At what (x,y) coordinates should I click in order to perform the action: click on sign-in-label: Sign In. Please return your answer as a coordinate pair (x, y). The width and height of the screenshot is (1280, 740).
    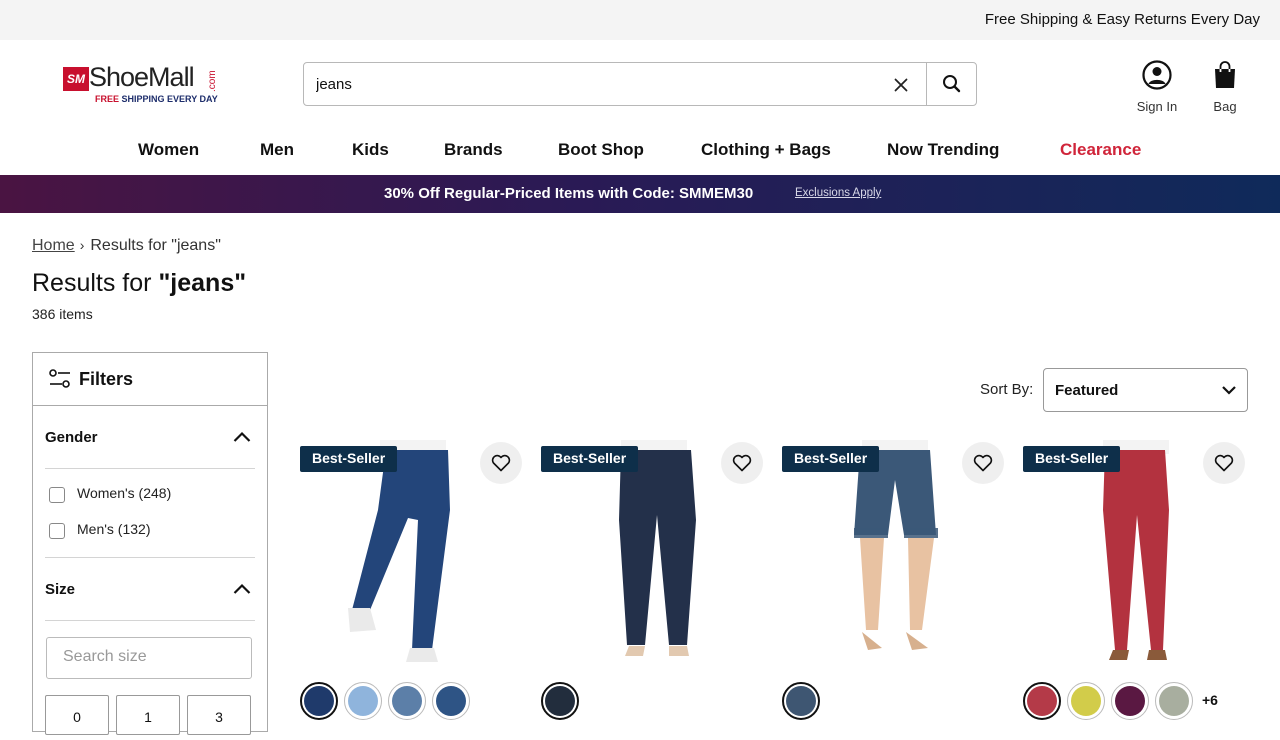
    Looking at the image, I should click on (1157, 106).